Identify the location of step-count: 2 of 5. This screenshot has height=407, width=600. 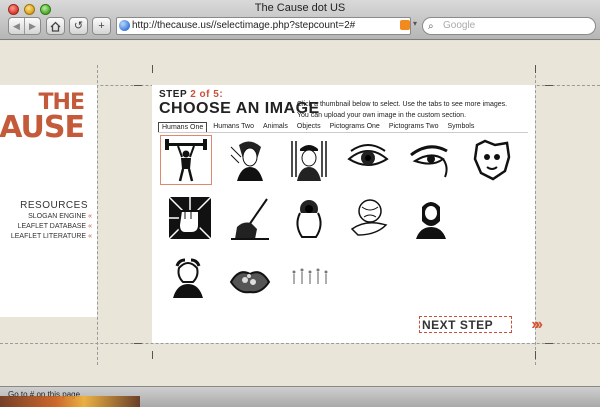
(205, 94).